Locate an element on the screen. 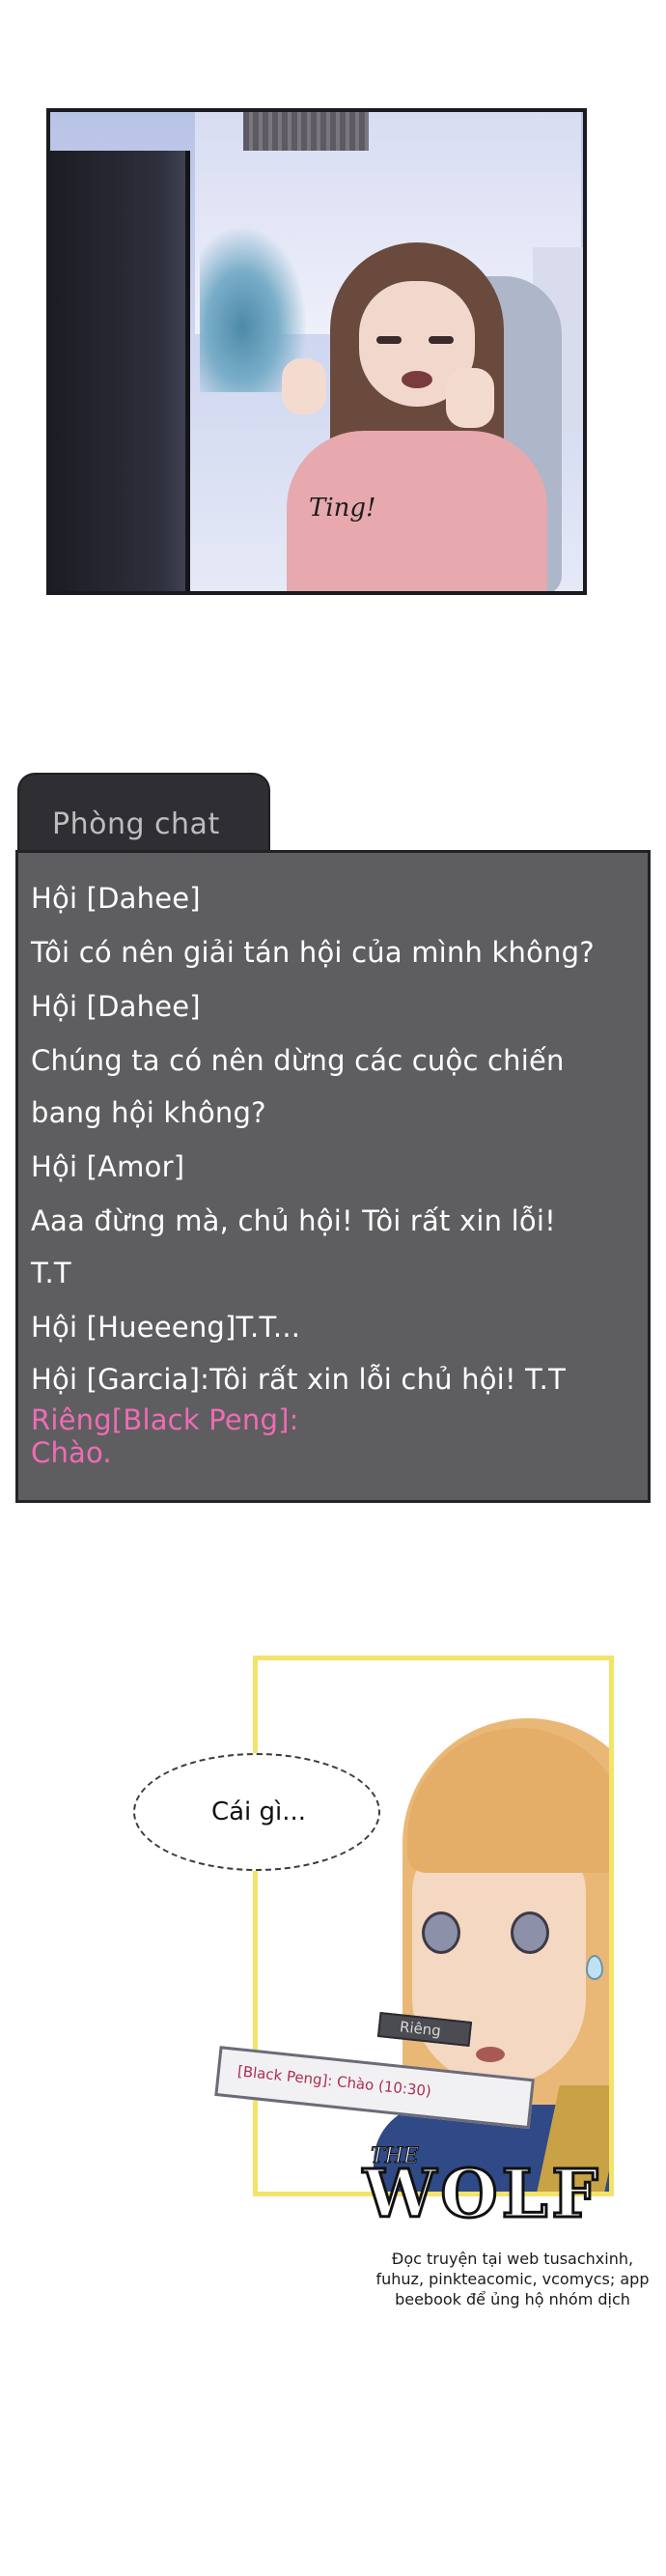  wolf-logo: THE WOLF is located at coordinates (497, 2195).